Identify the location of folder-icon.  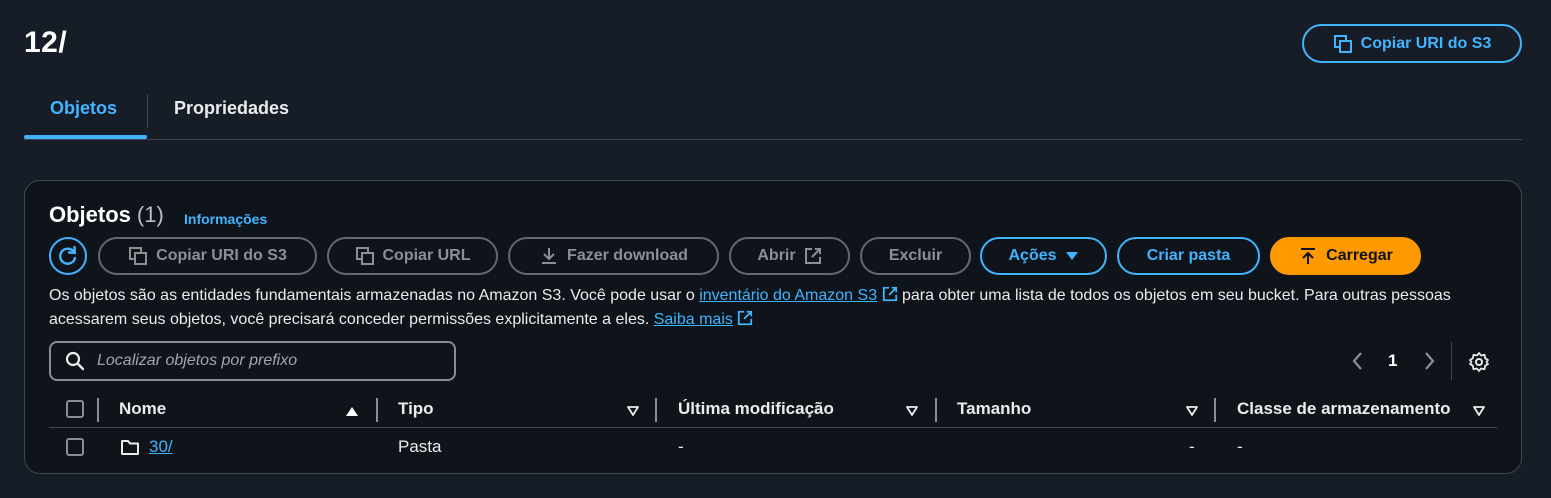
(130, 449).